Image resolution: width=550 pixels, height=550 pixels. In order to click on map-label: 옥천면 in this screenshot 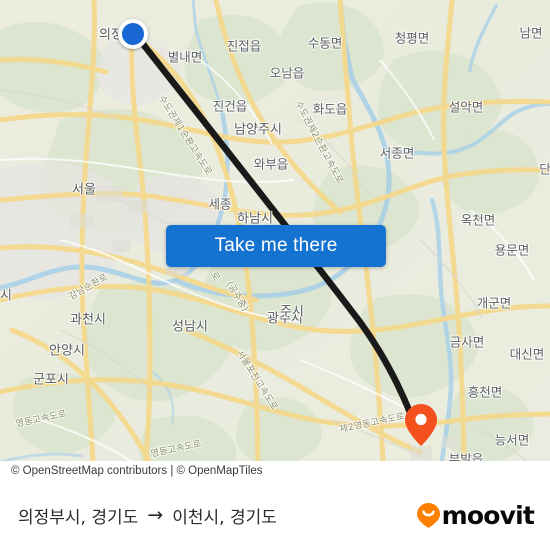, I will do `click(478, 220)`.